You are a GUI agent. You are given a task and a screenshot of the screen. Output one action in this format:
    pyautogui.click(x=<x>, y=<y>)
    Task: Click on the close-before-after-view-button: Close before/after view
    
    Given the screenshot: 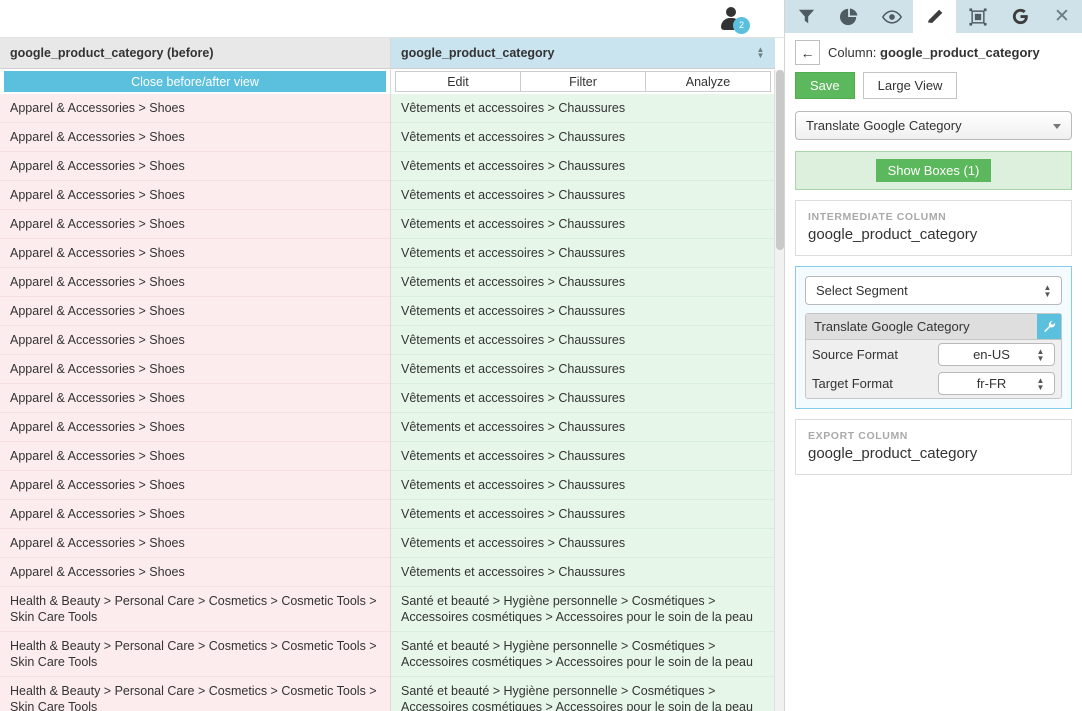 What is the action you would take?
    pyautogui.click(x=195, y=81)
    